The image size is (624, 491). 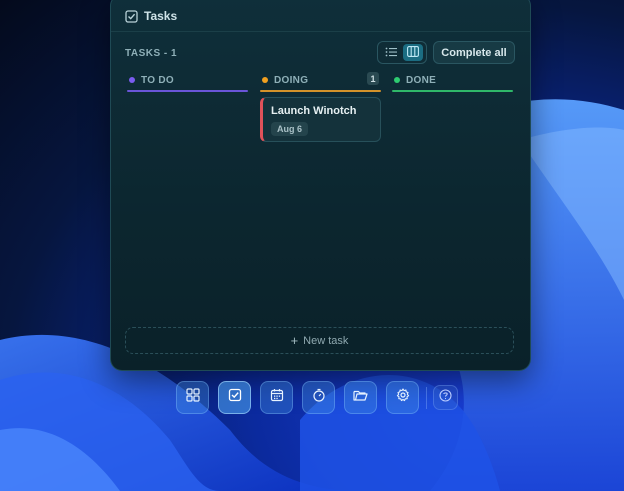 I want to click on panel-header: Tasks, so click(x=320, y=16).